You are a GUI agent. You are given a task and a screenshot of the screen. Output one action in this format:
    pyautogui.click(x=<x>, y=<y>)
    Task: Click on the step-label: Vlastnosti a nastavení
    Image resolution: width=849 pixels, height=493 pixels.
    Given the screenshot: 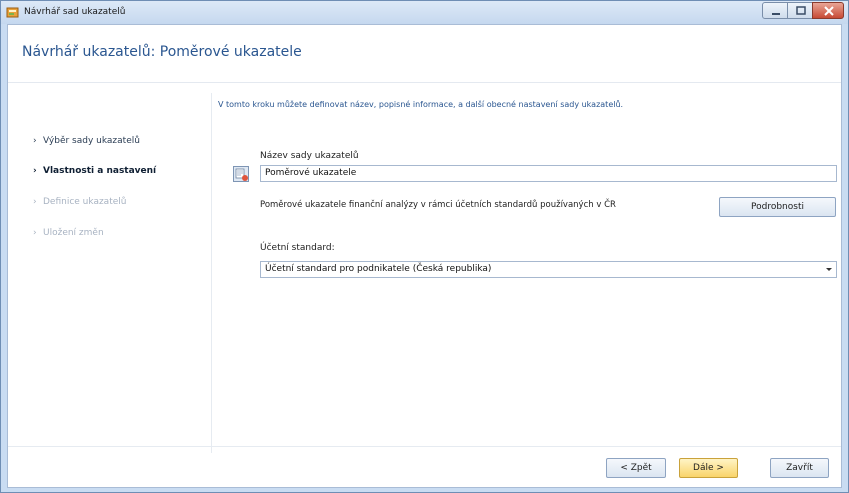 What is the action you would take?
    pyautogui.click(x=100, y=171)
    